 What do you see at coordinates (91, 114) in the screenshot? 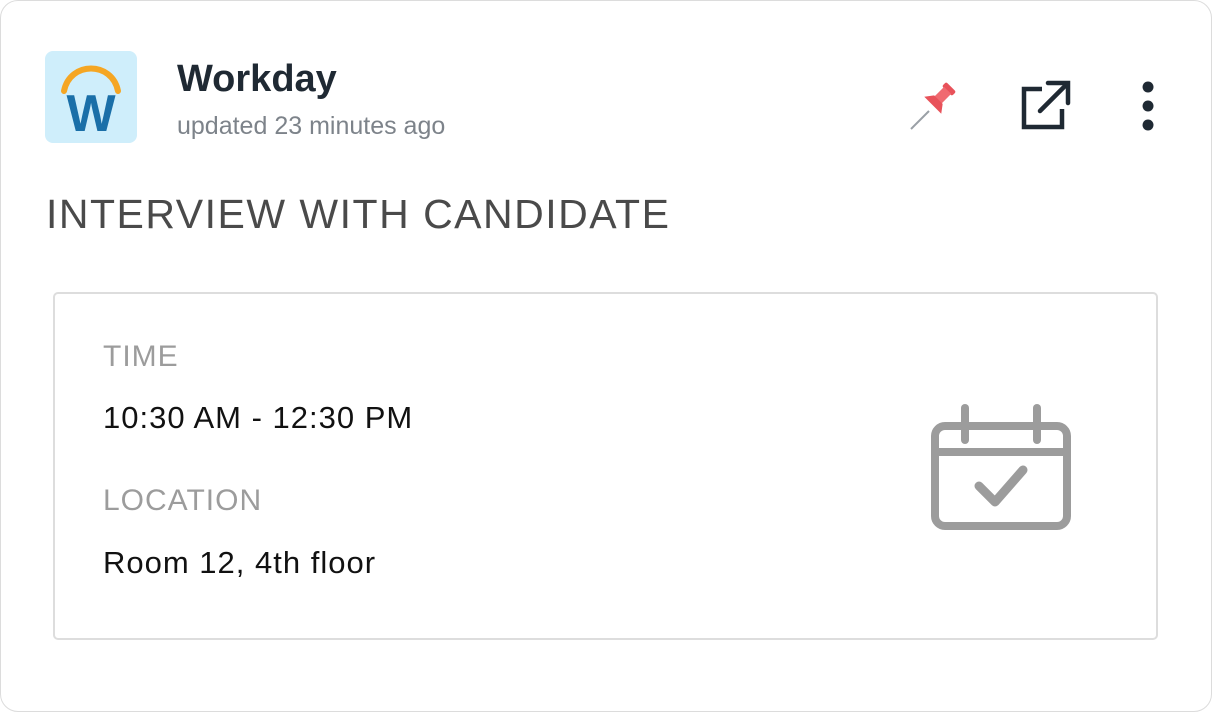
I see `logo-letter: W` at bounding box center [91, 114].